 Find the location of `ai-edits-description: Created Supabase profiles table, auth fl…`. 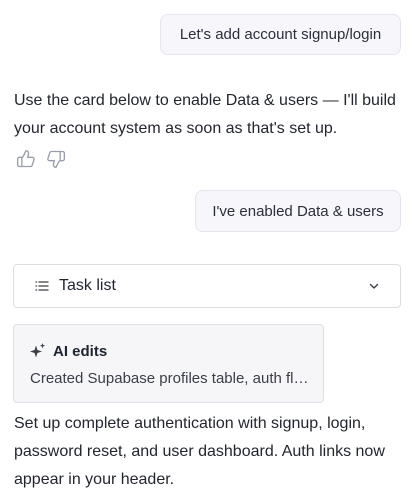

ai-edits-description: Created Supabase profiles table, auth fl… is located at coordinates (170, 378).